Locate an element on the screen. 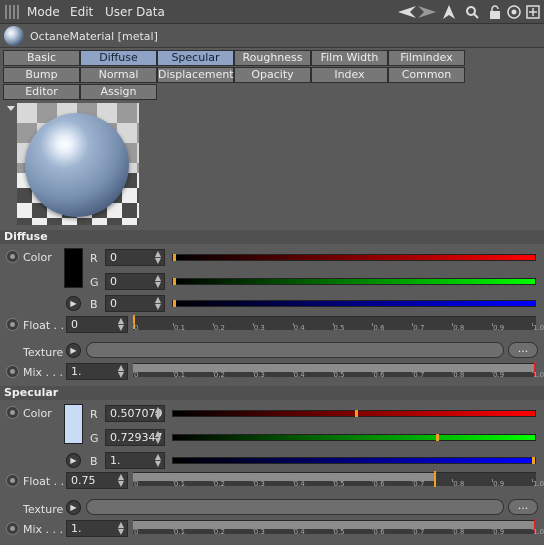 This screenshot has height=545, width=544. diffuse-b-marker is located at coordinates (174, 303).